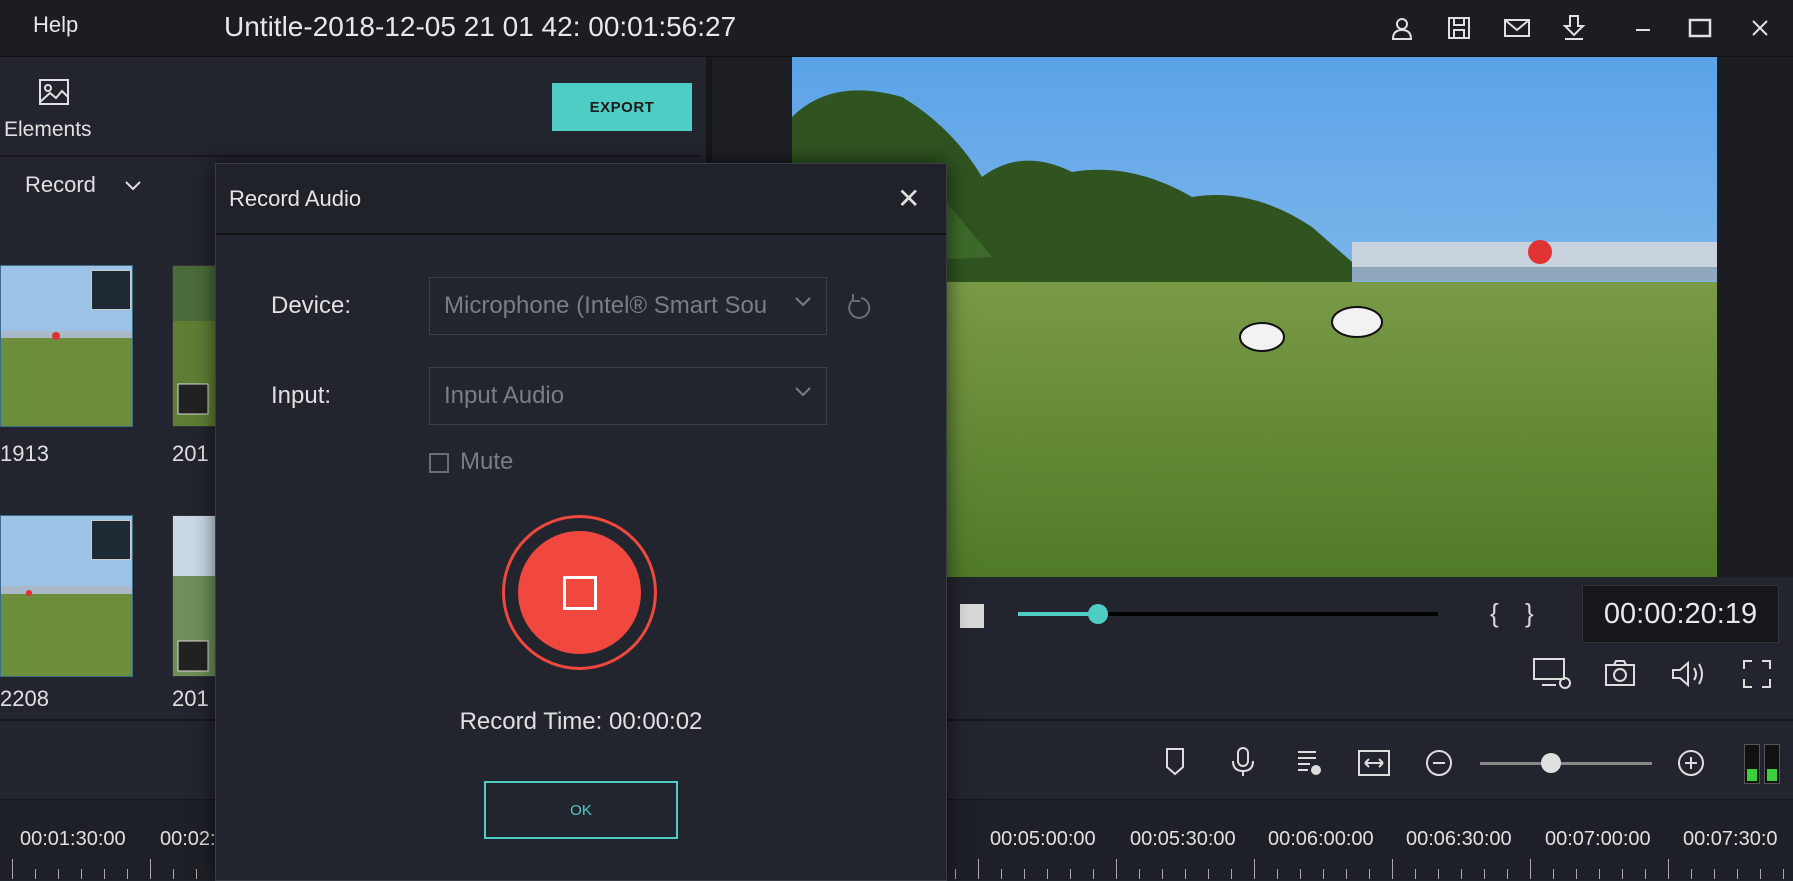 Image resolution: width=1793 pixels, height=881 pixels. What do you see at coordinates (606, 305) in the screenshot?
I see `device-select-value: Microphone (Intel® Smart Sou` at bounding box center [606, 305].